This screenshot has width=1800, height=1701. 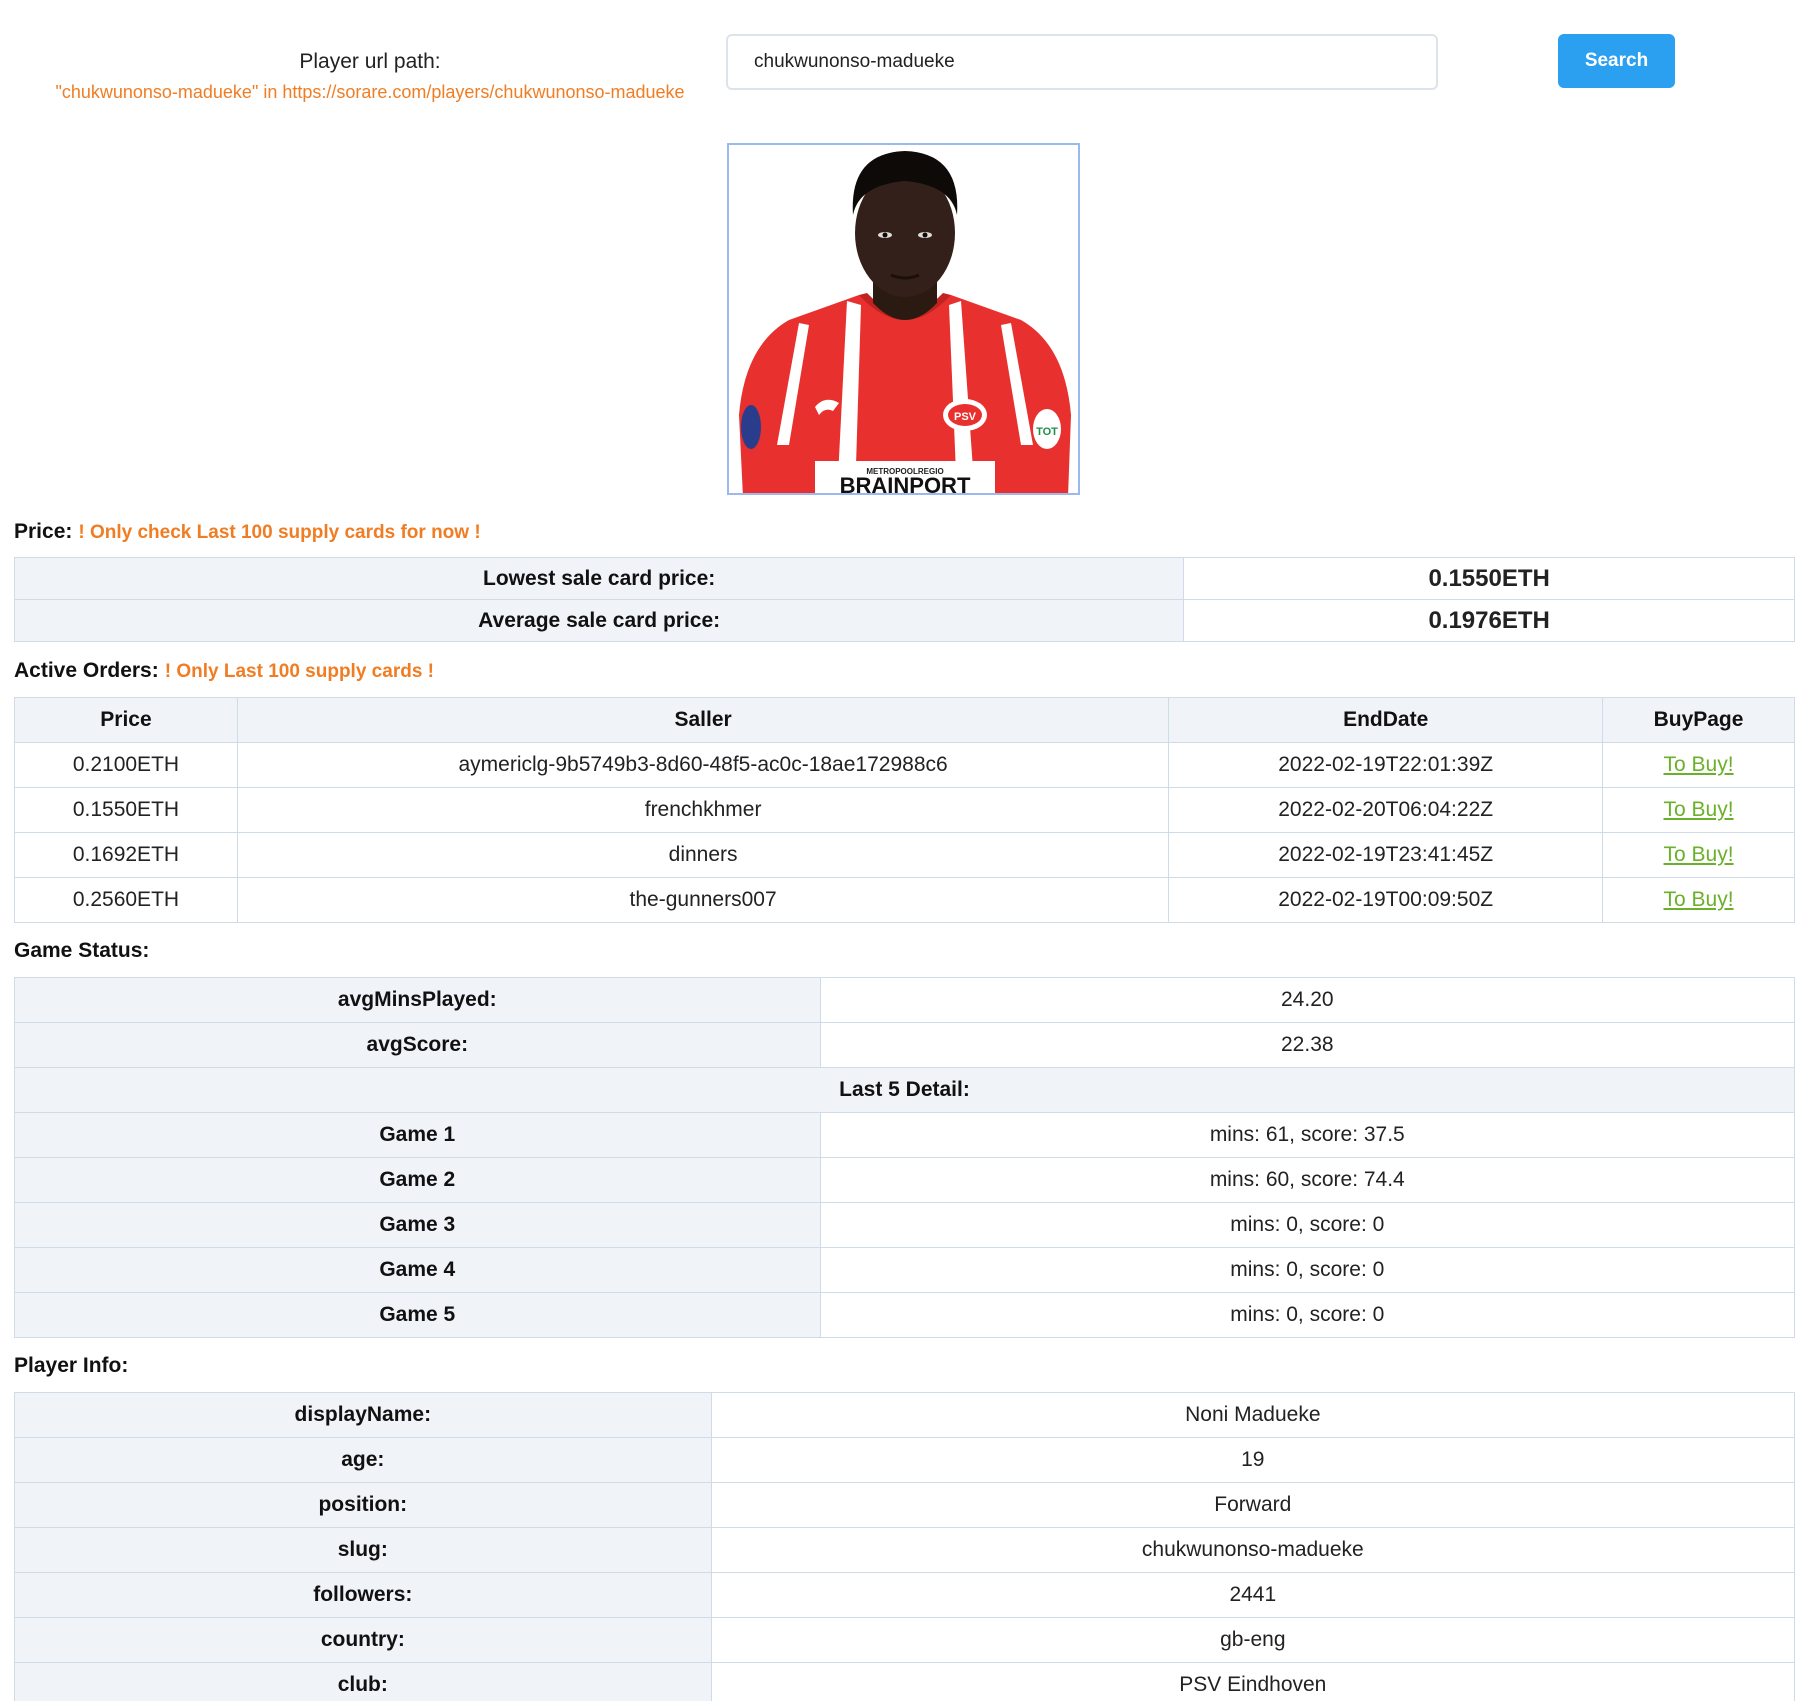 What do you see at coordinates (299, 671) in the screenshot?
I see `orders-warning: ! Only Last 100 supply cards !` at bounding box center [299, 671].